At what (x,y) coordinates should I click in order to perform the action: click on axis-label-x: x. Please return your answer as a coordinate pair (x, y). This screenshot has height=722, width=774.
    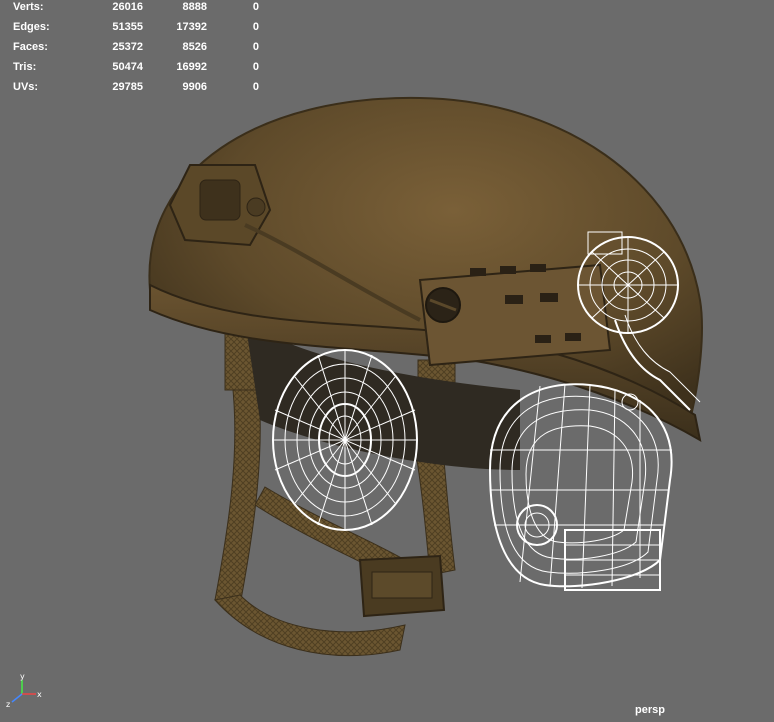
    Looking at the image, I should click on (39, 694).